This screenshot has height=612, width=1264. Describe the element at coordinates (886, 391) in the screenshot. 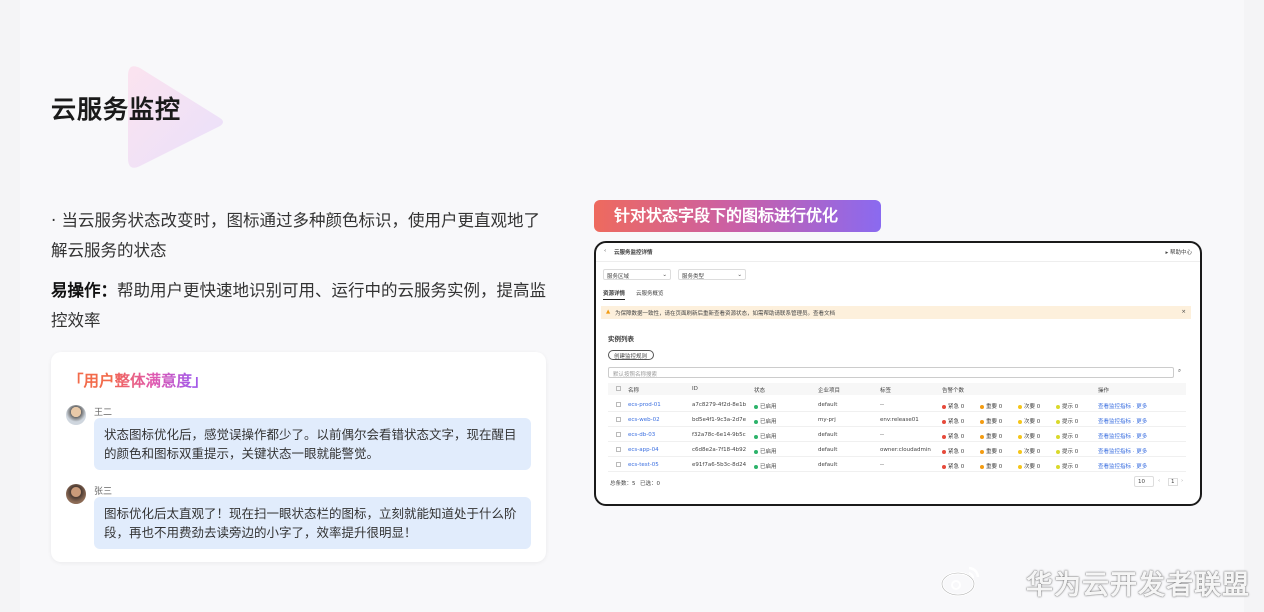

I see `col-tag: 标签` at that location.